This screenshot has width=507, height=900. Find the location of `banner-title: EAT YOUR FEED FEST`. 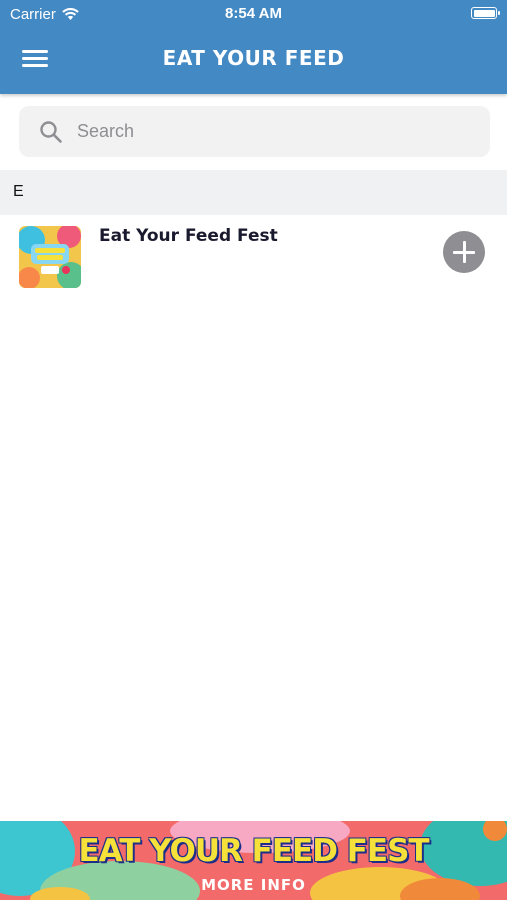

banner-title: EAT YOUR FEED FEST is located at coordinates (253, 851).